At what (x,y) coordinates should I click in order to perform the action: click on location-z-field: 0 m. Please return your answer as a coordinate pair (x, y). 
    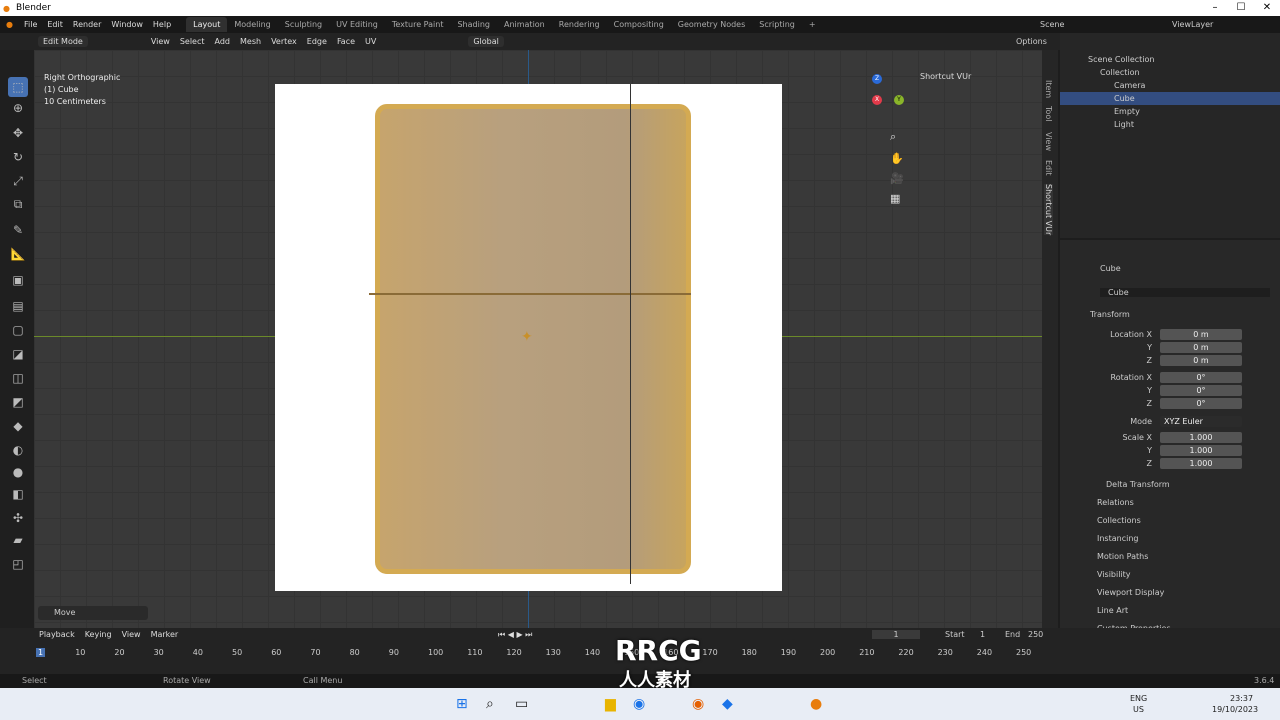
    Looking at the image, I should click on (1201, 360).